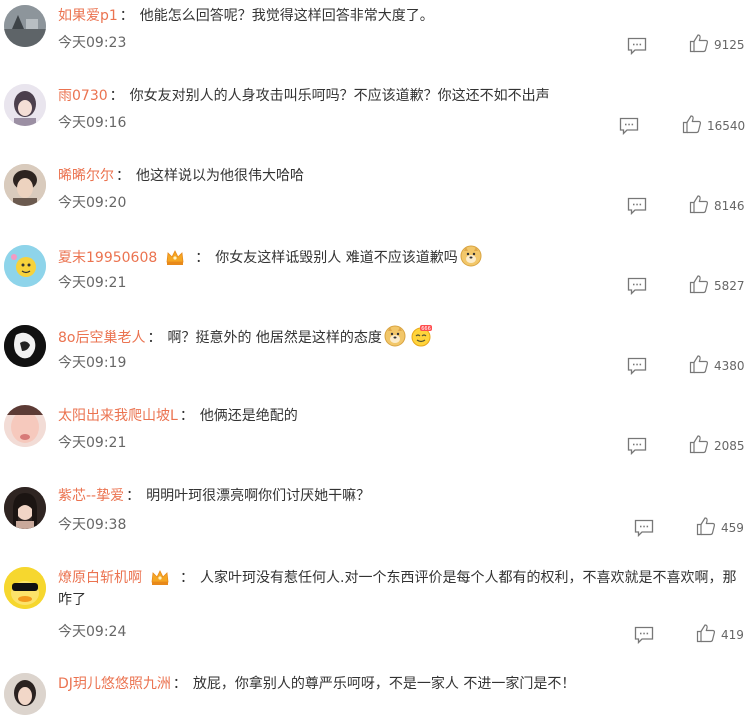 This screenshot has width=750, height=715. I want to click on like-button: 459, so click(720, 528).